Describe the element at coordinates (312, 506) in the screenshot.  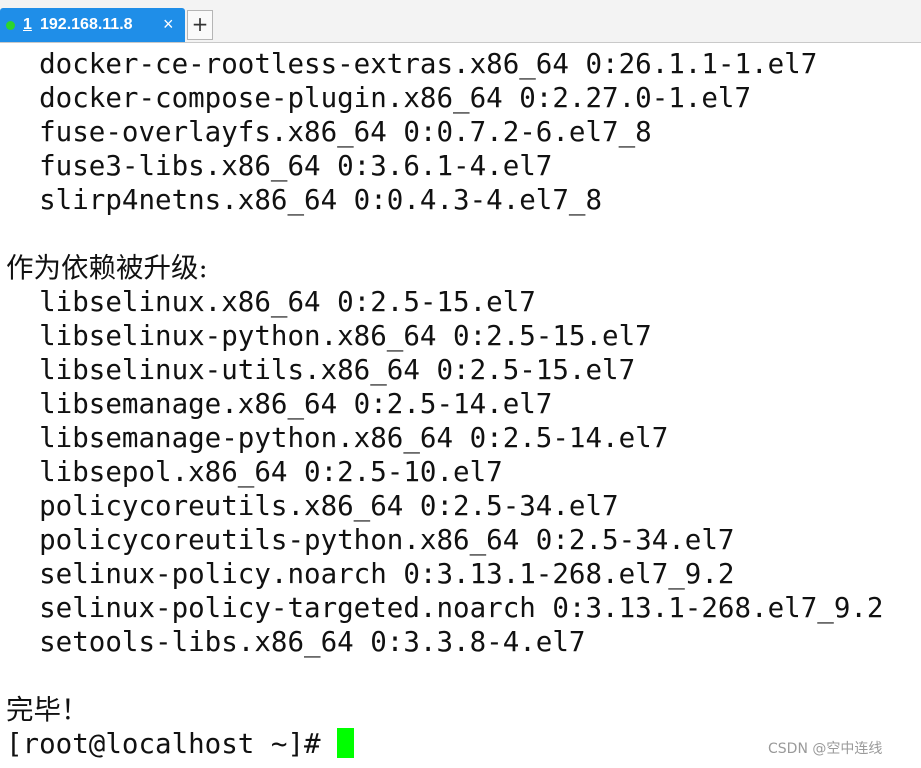
I see `terminal-line: policycoreutils.x86_64 0:2.5-34.el7` at that location.